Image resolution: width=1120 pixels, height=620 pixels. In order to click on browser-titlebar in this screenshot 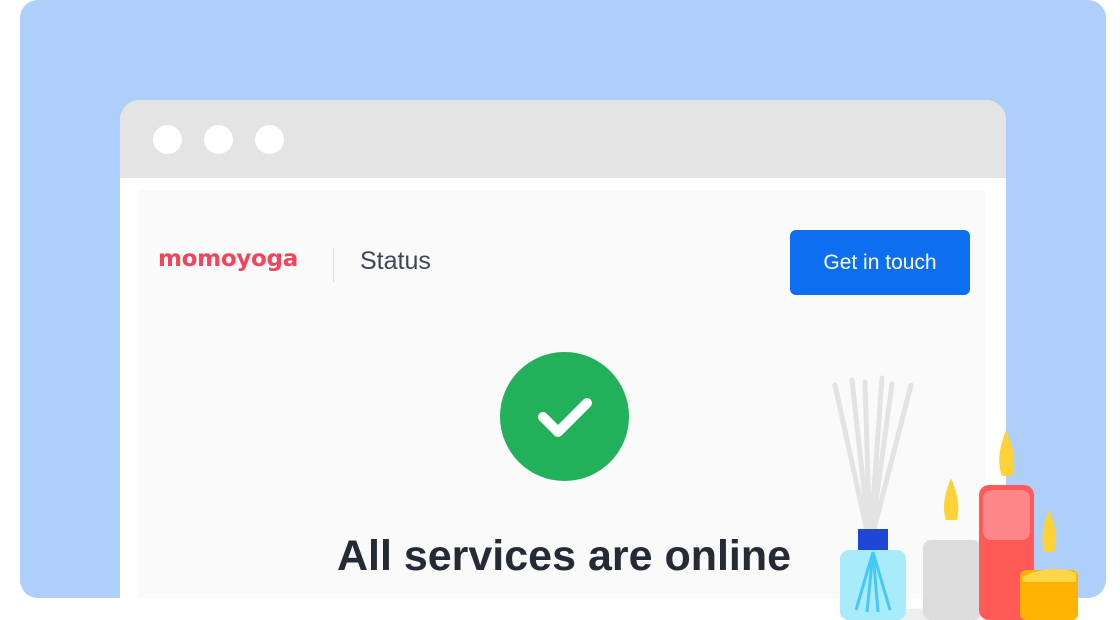, I will do `click(563, 139)`.